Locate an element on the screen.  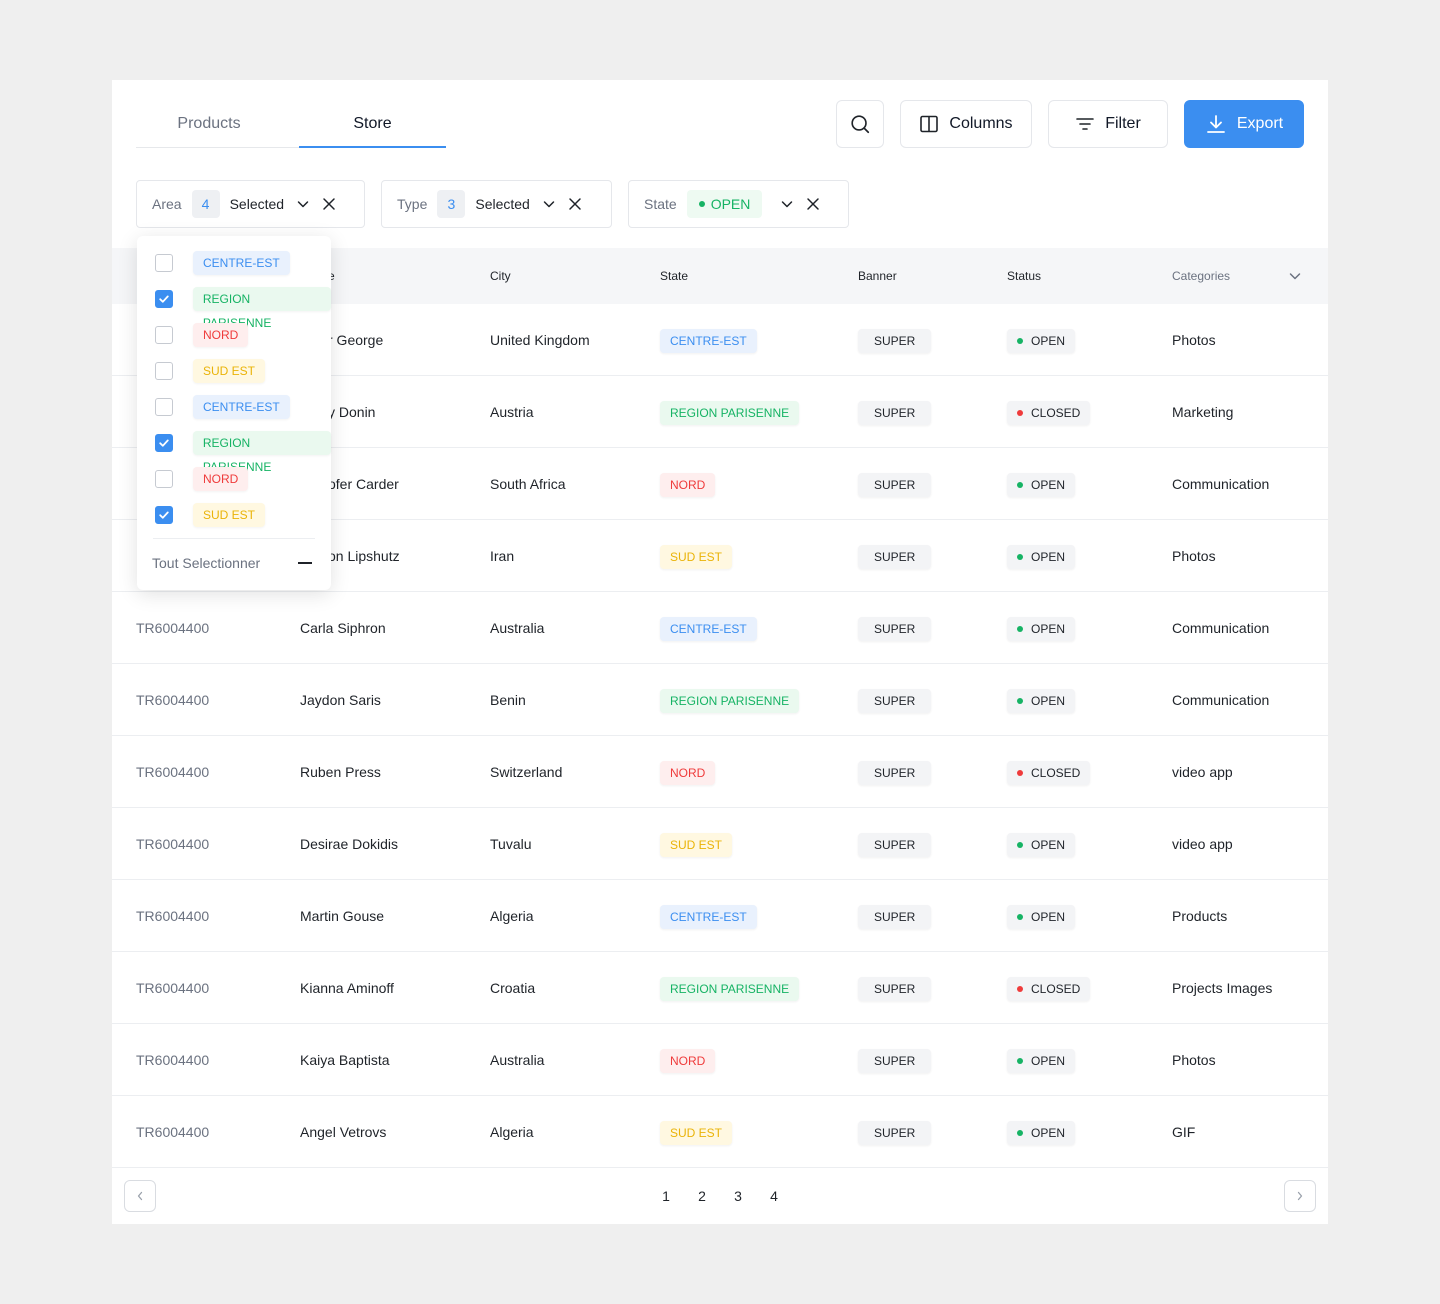
export-button: Export is located at coordinates (1244, 124).